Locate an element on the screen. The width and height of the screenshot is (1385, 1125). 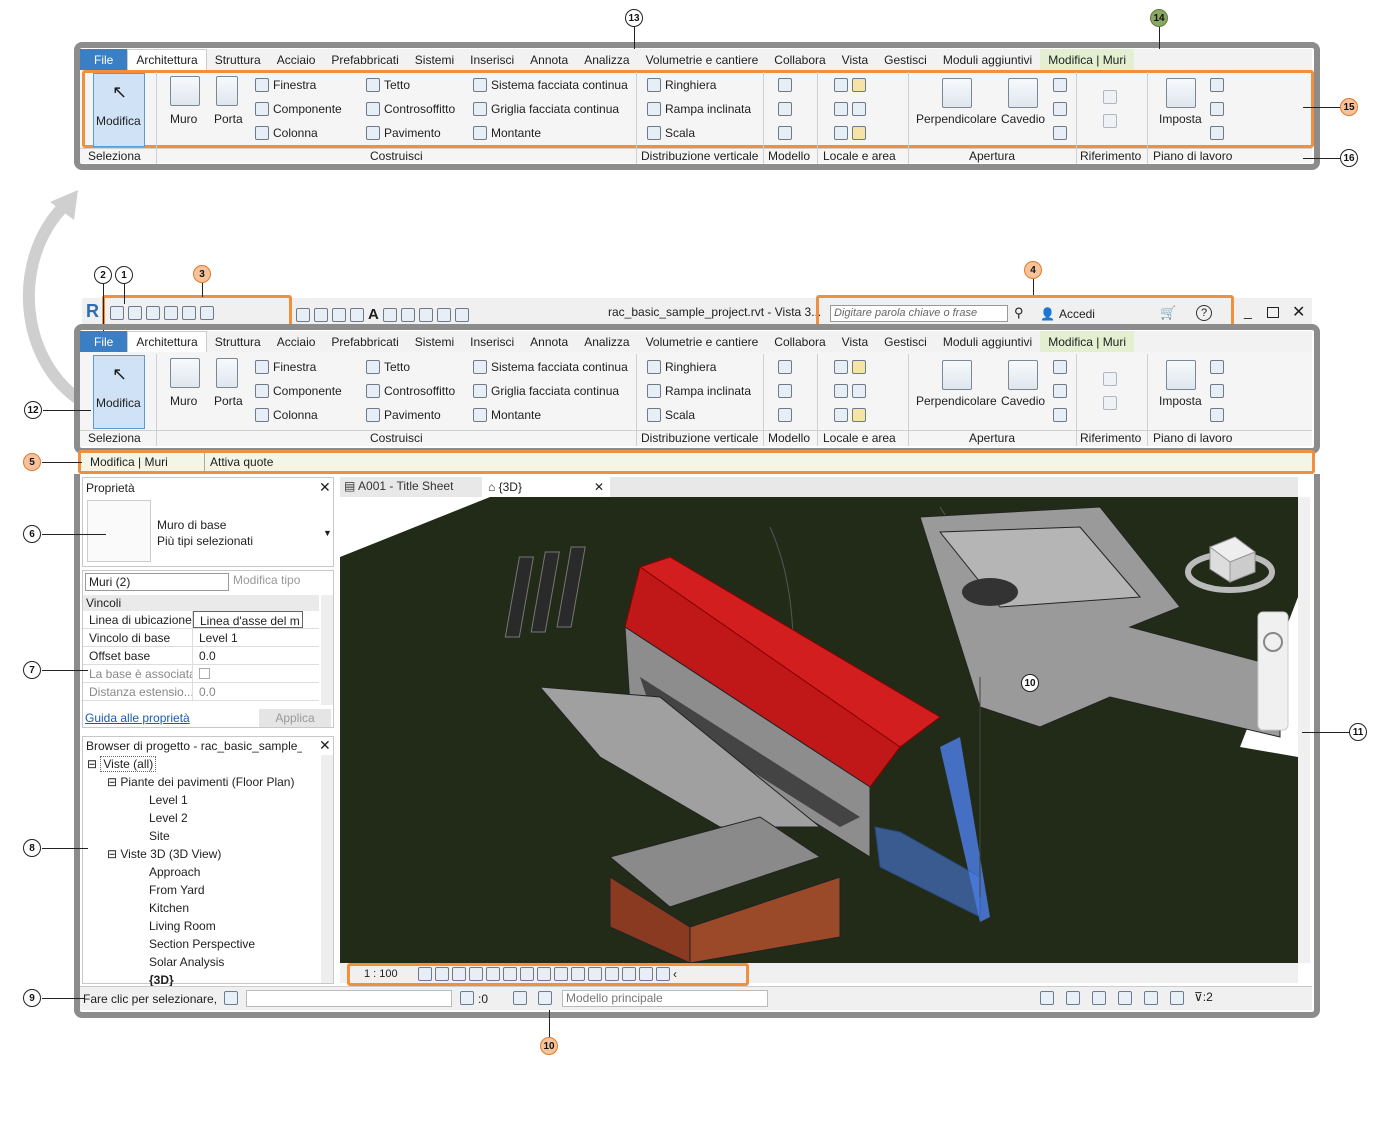
tree-item: Section Perspective is located at coordinates (202, 944).